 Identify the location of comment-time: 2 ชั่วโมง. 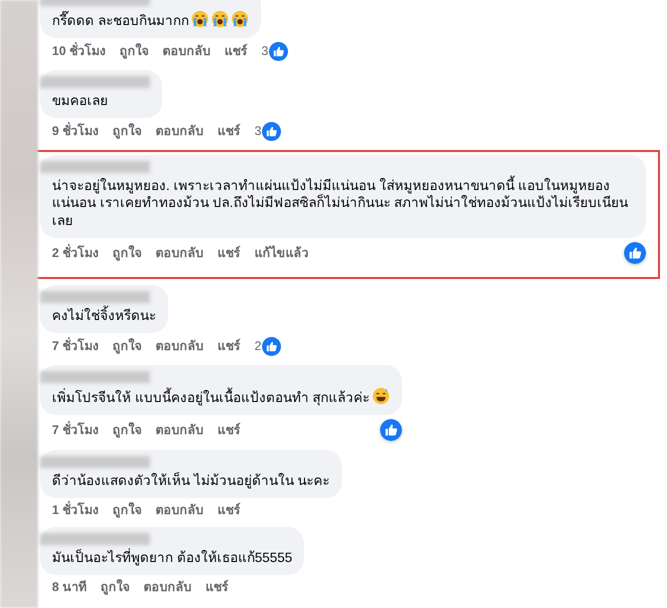
(75, 253).